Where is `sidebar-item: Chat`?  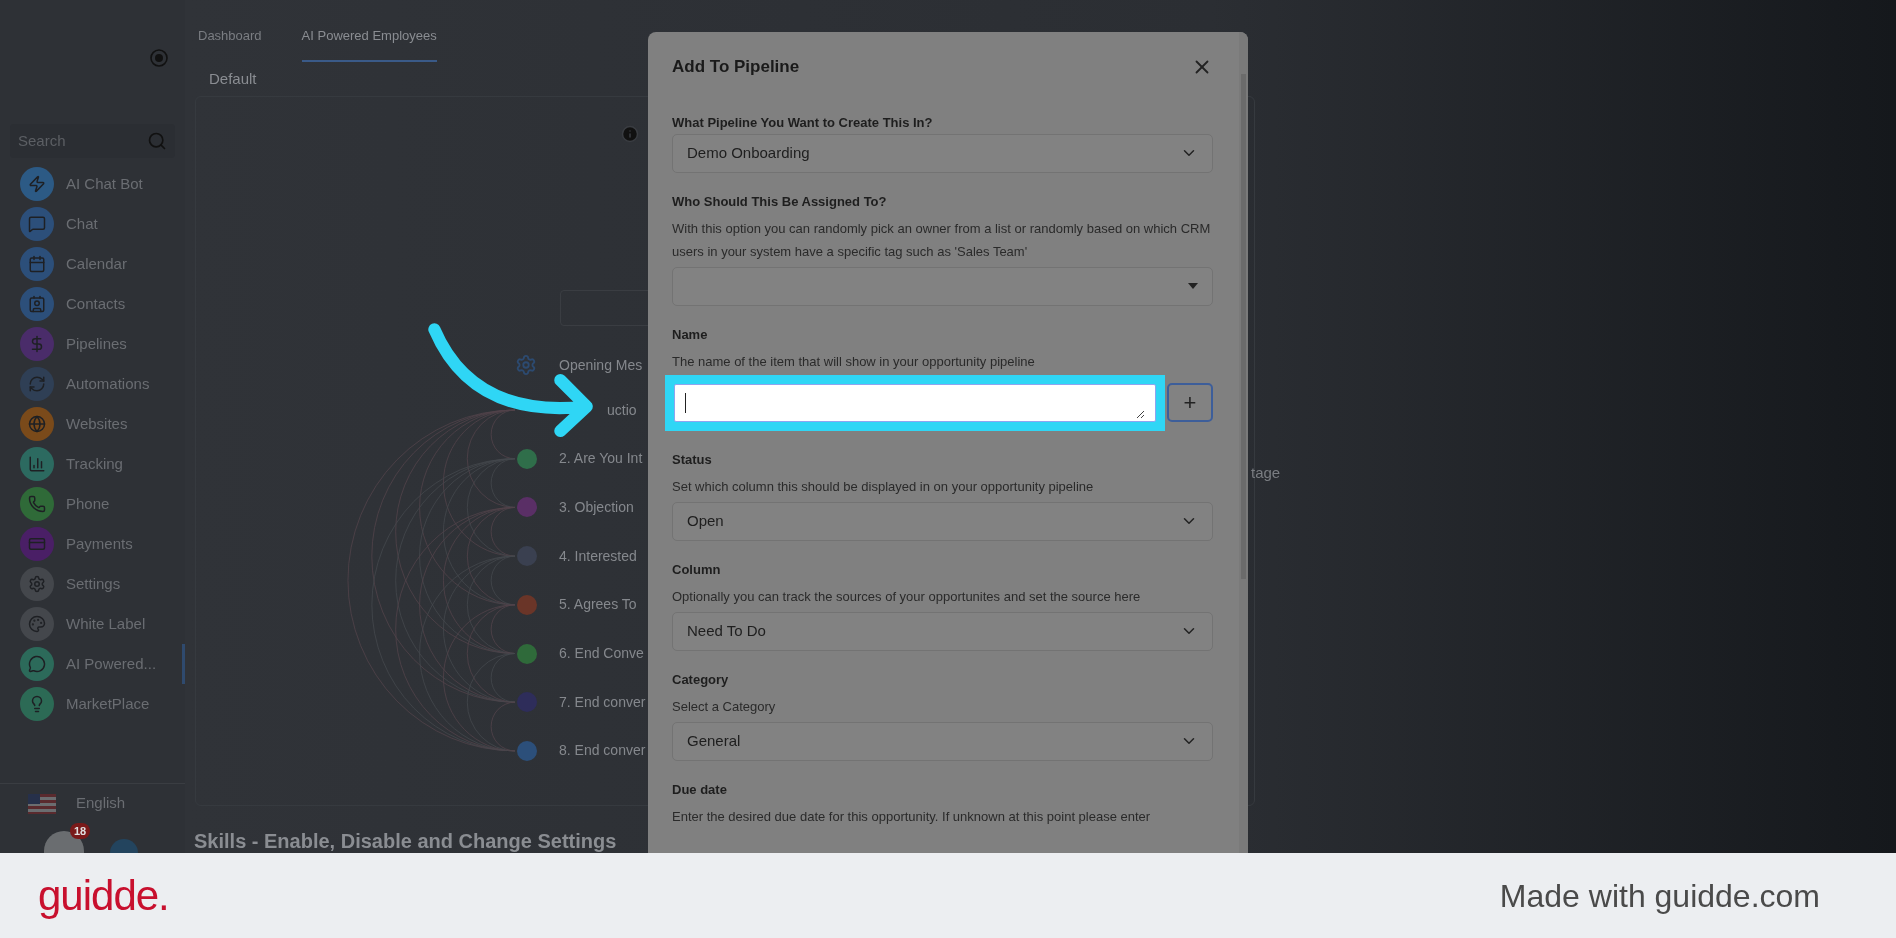 sidebar-item: Chat is located at coordinates (92, 224).